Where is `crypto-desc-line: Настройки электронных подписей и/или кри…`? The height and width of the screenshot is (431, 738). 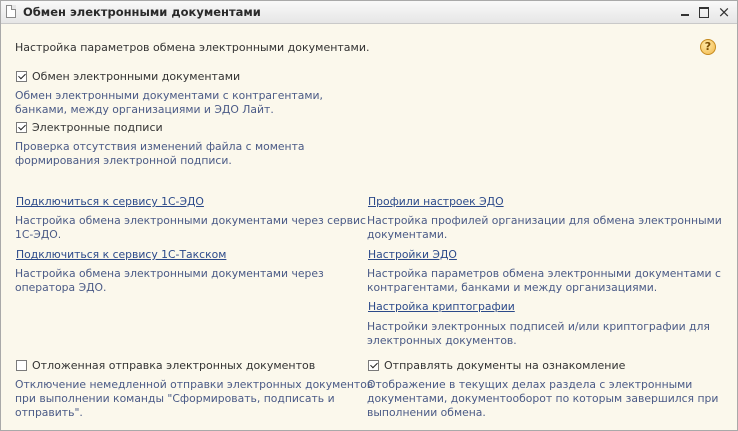 crypto-desc-line: Настройки электронных подписей и/или кри… is located at coordinates (538, 326).